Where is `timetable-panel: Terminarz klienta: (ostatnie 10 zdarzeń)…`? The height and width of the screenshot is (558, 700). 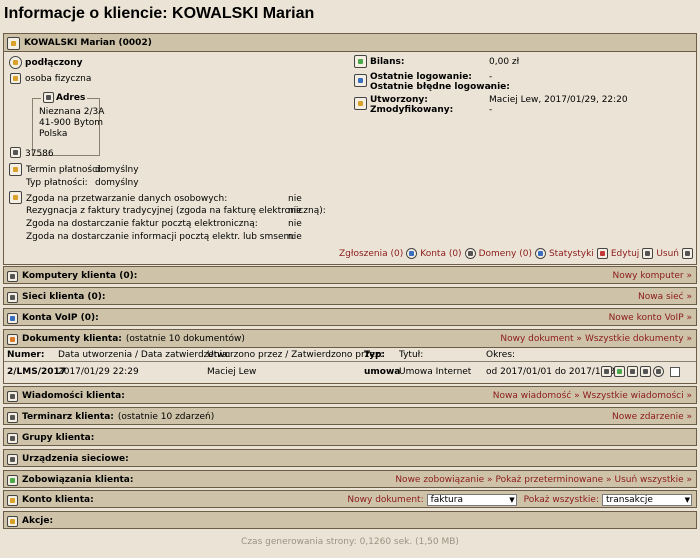 timetable-panel: Terminarz klienta: (ostatnie 10 zdarzeń)… is located at coordinates (350, 416).